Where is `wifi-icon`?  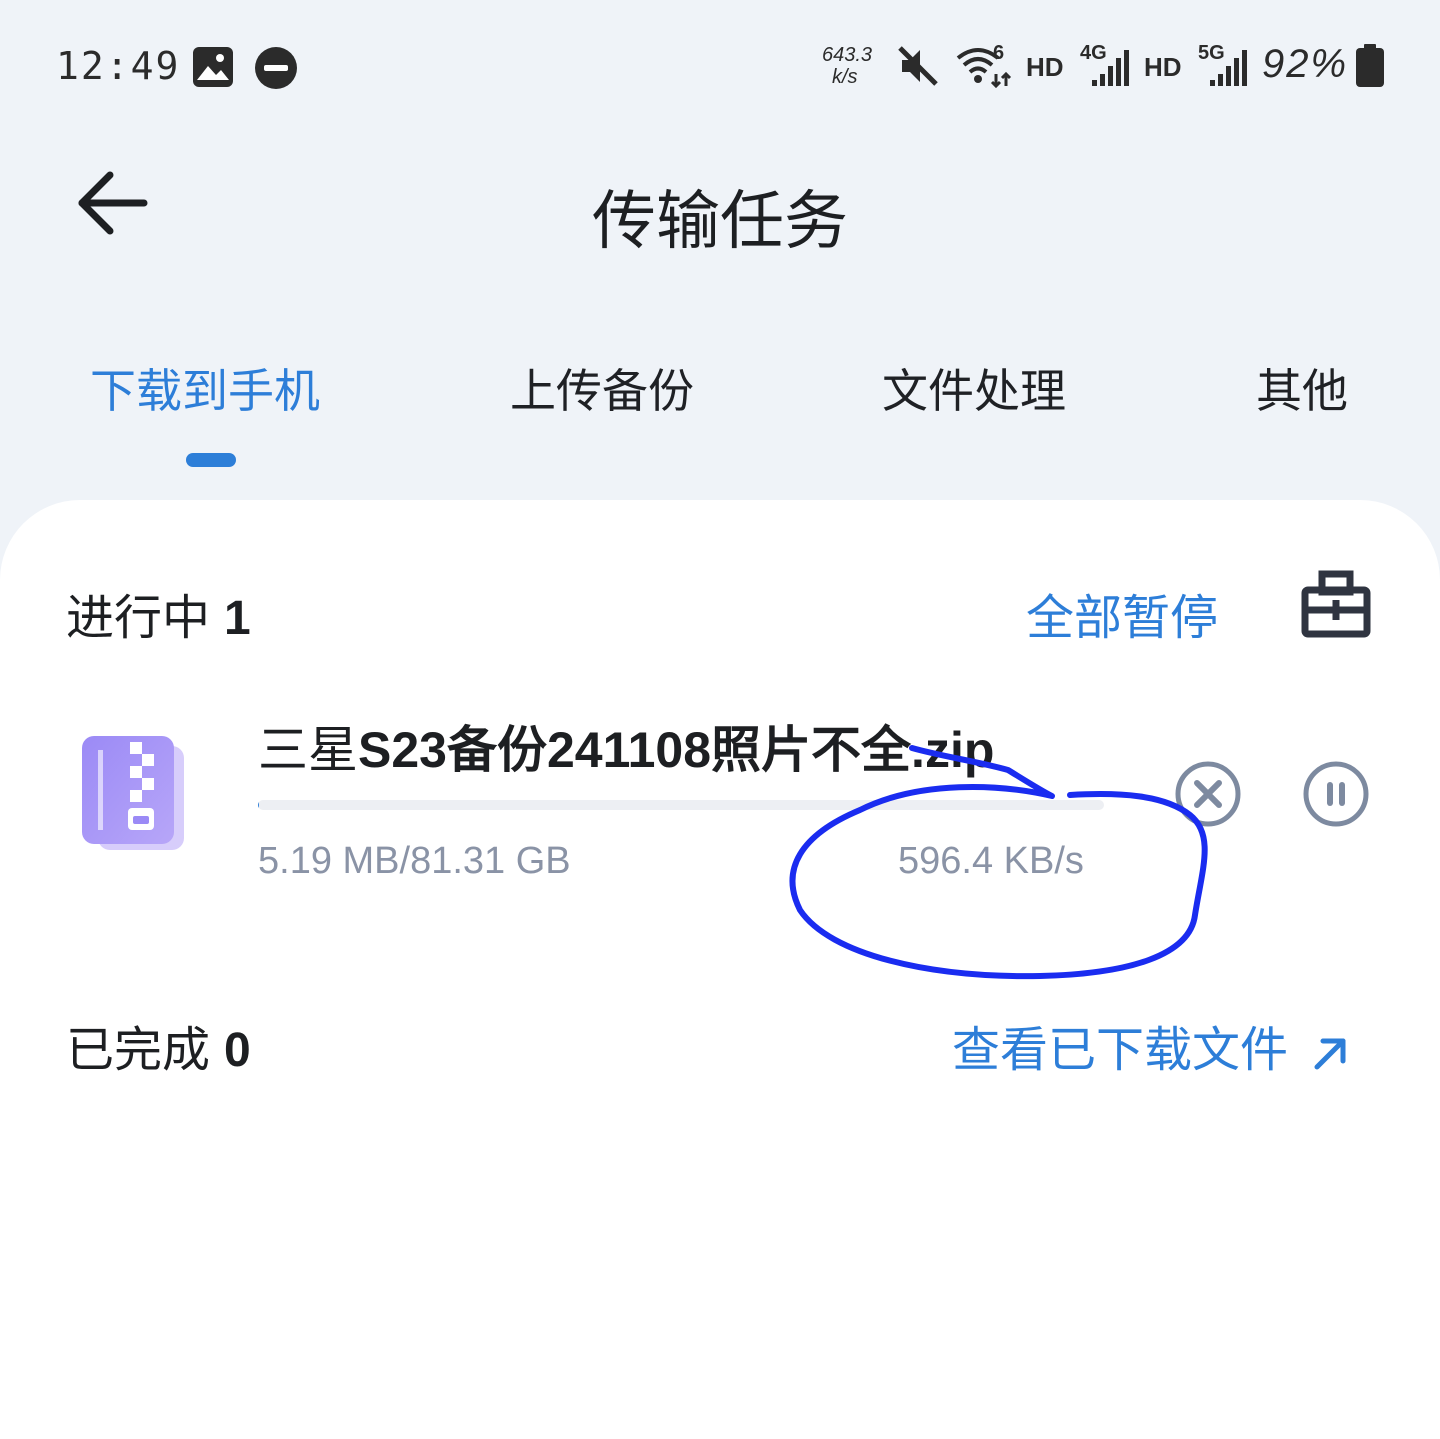
wifi-icon is located at coordinates (984, 68).